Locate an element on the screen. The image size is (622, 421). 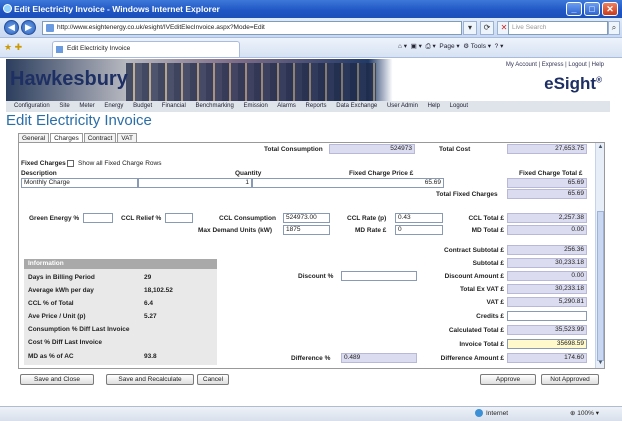
refresh-icon: ⟳ is located at coordinates (487, 28).